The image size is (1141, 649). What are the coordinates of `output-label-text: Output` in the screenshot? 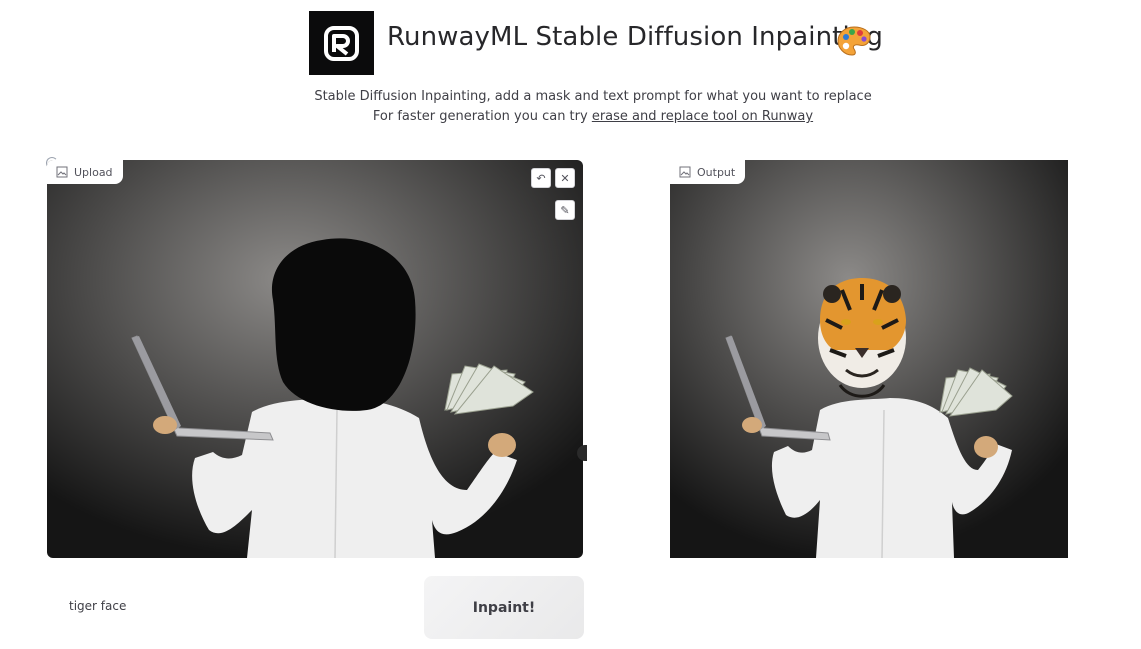 It's located at (716, 172).